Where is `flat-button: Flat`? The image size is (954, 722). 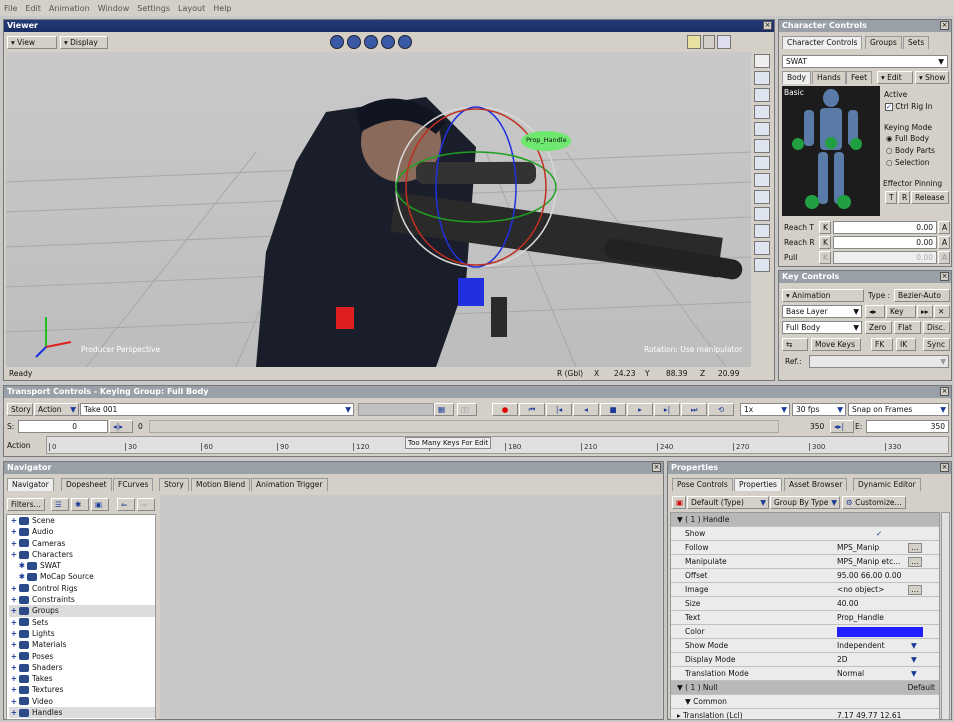
flat-button: Flat is located at coordinates (907, 327).